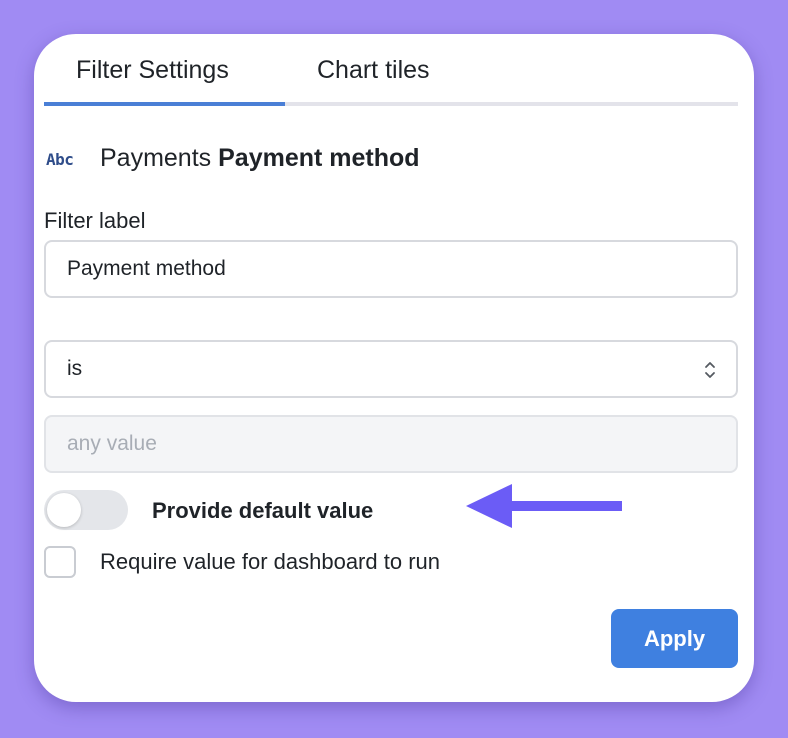 The height and width of the screenshot is (738, 788). What do you see at coordinates (95, 220) in the screenshot?
I see `filter-label-heading: Filter label` at bounding box center [95, 220].